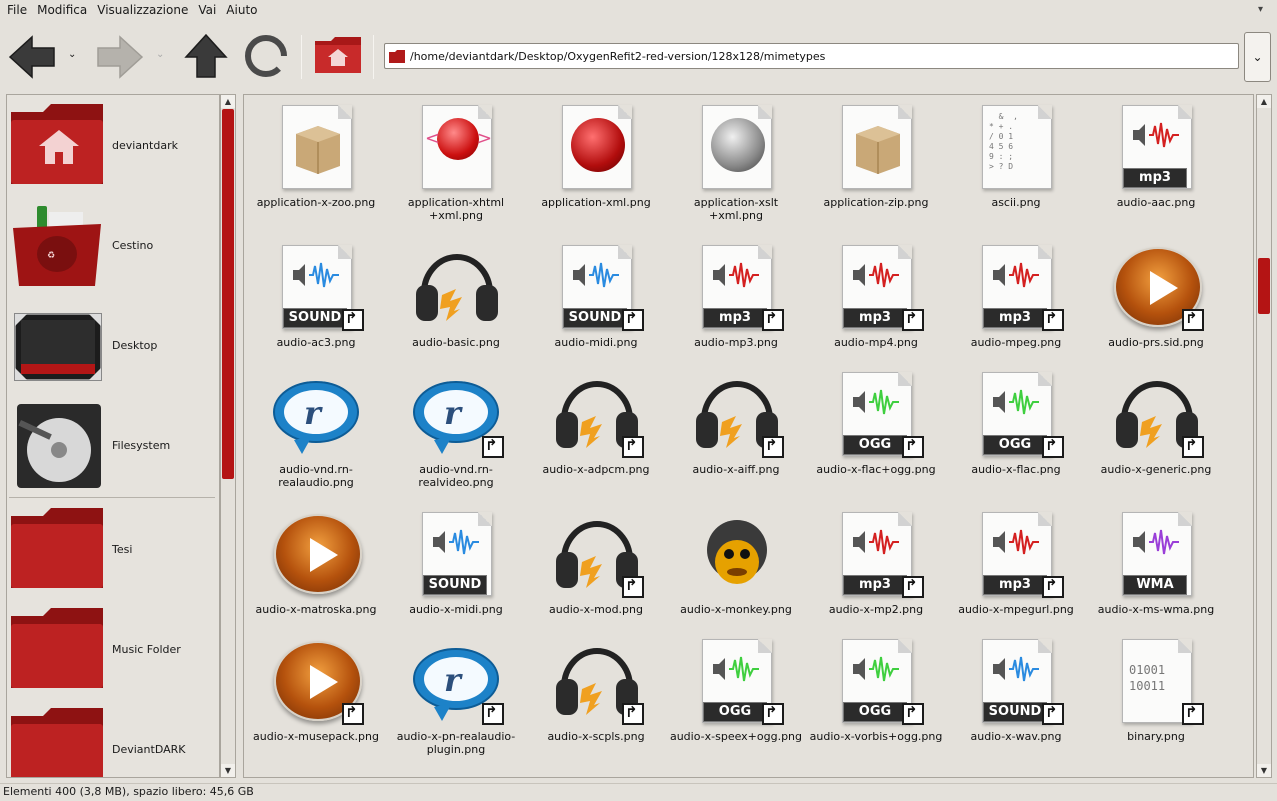  What do you see at coordinates (120, 57) in the screenshot?
I see `forward-button` at bounding box center [120, 57].